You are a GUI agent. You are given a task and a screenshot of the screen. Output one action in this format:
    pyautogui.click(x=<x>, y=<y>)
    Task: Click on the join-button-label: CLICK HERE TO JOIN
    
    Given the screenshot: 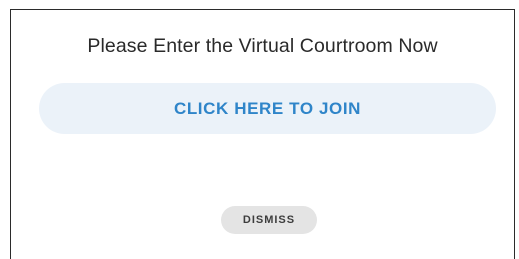 What is the action you would take?
    pyautogui.click(x=267, y=108)
    